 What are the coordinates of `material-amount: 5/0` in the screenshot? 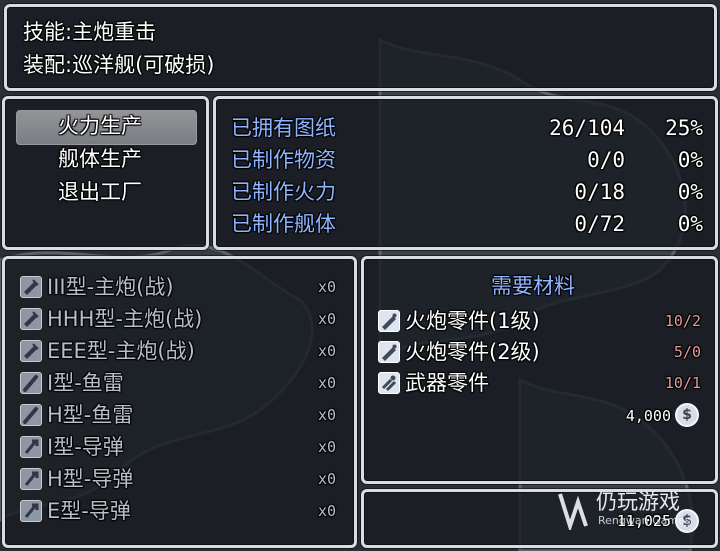 It's located at (687, 352).